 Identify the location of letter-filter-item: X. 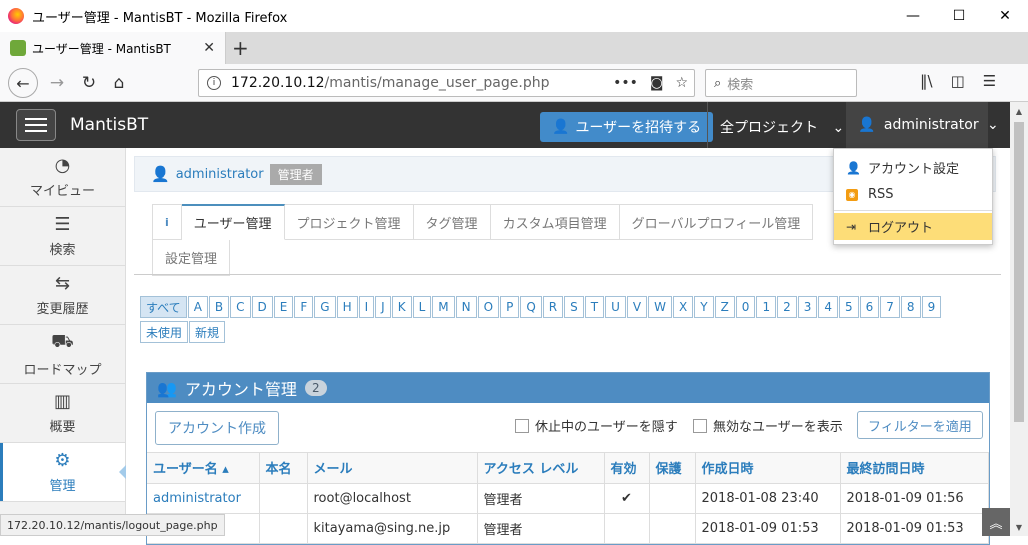
(683, 307).